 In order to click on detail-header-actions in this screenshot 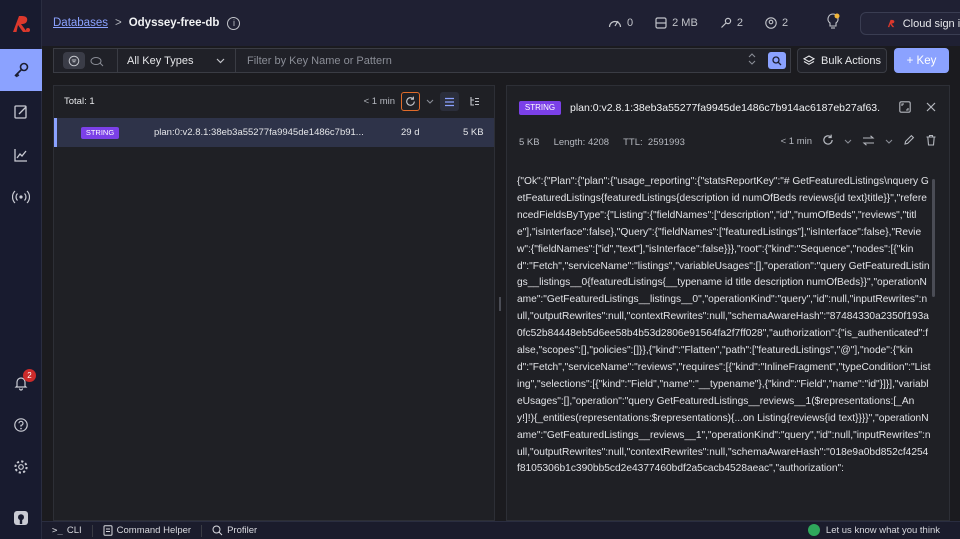, I will do `click(918, 108)`.